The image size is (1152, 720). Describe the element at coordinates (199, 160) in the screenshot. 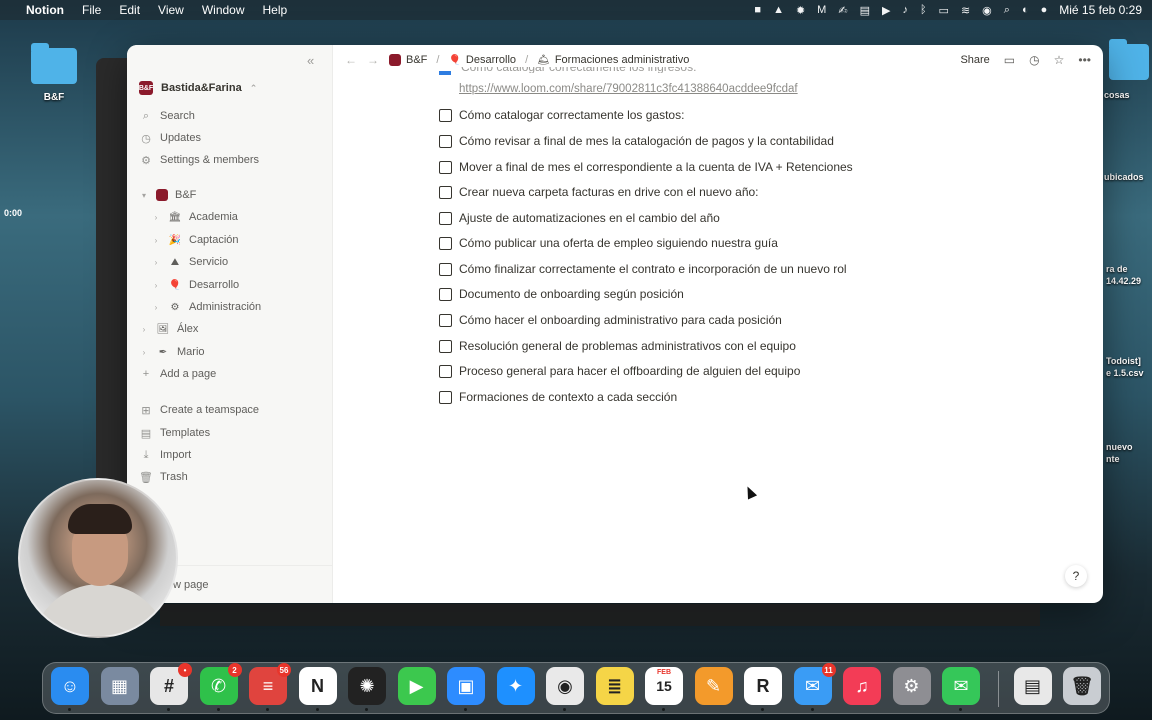

I see `sidebar-settings: ⚙ Settings & members` at that location.